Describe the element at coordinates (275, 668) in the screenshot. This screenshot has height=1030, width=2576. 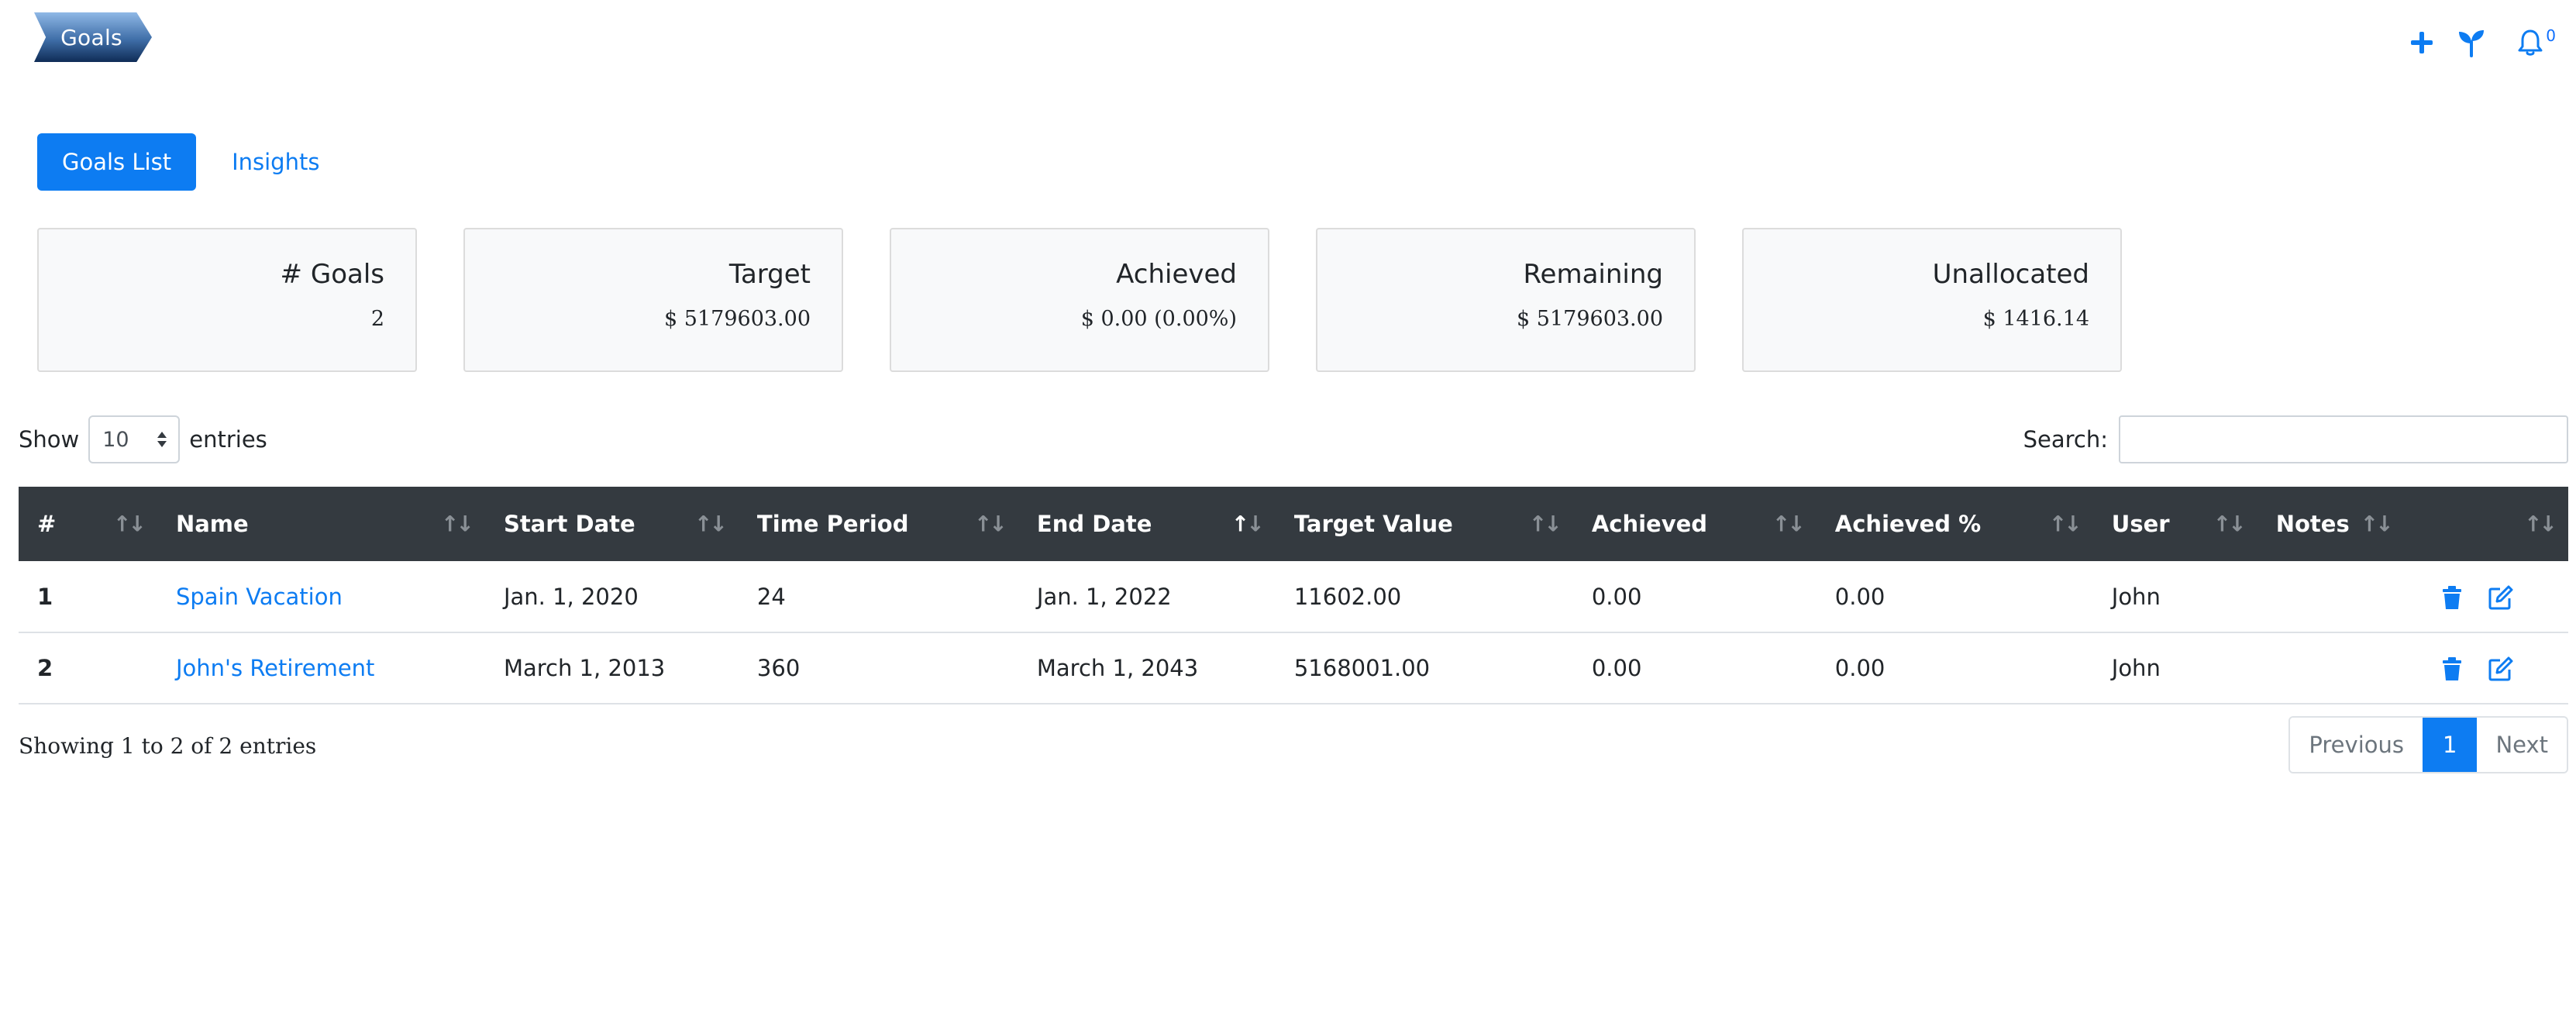
I see `goal-link: John's Retirement` at that location.